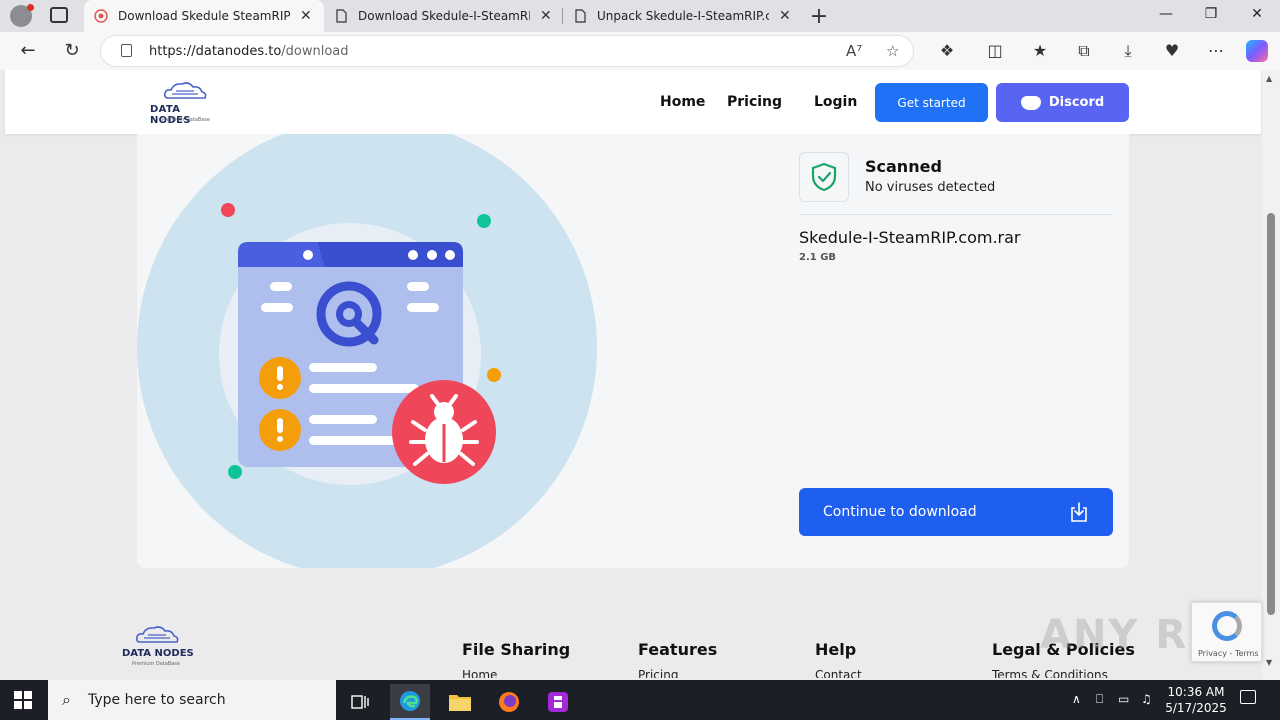 The image size is (1280, 720). Describe the element at coordinates (892, 51) in the screenshot. I see `favorite-star-icon: ☆` at that location.